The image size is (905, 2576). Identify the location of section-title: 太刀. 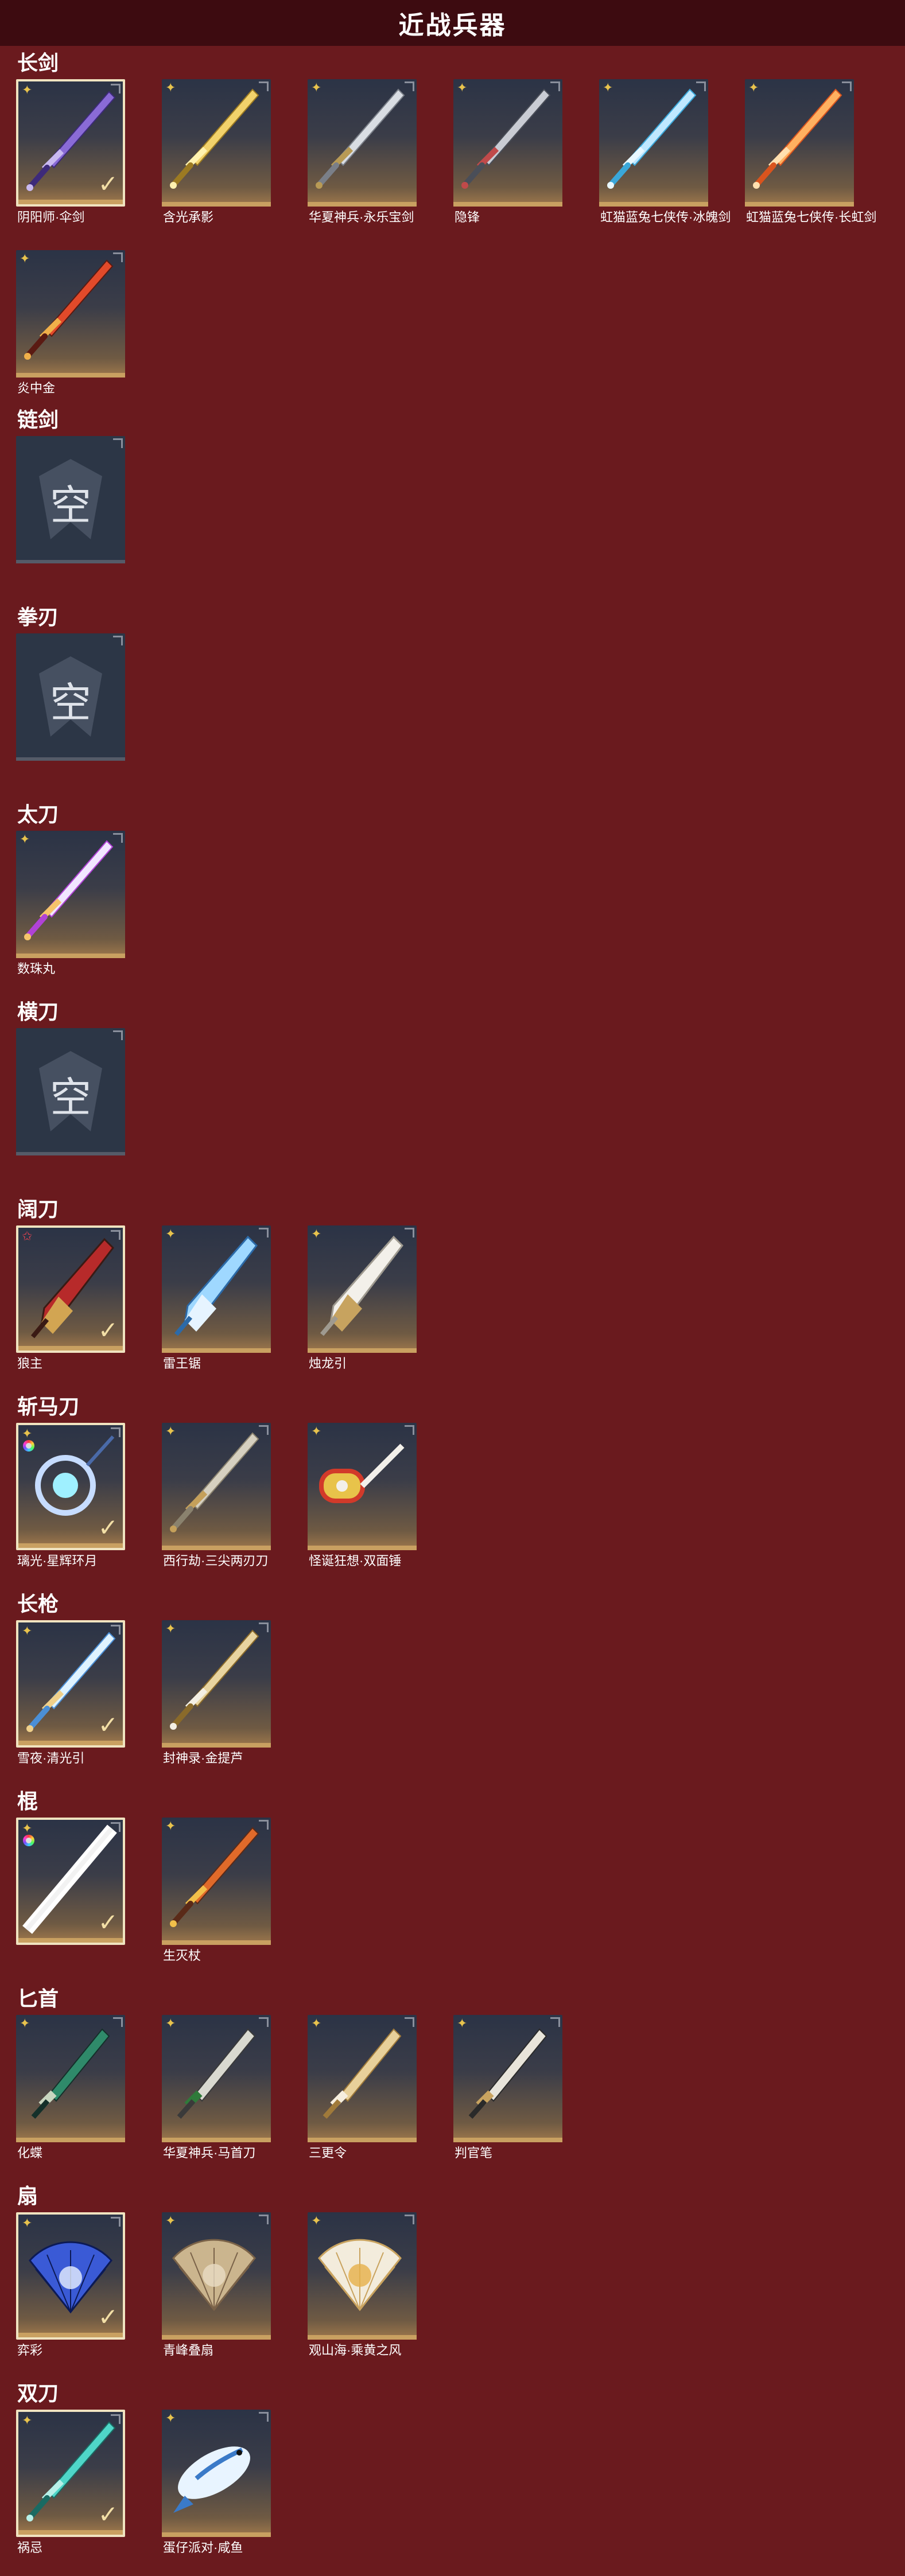
(38, 815).